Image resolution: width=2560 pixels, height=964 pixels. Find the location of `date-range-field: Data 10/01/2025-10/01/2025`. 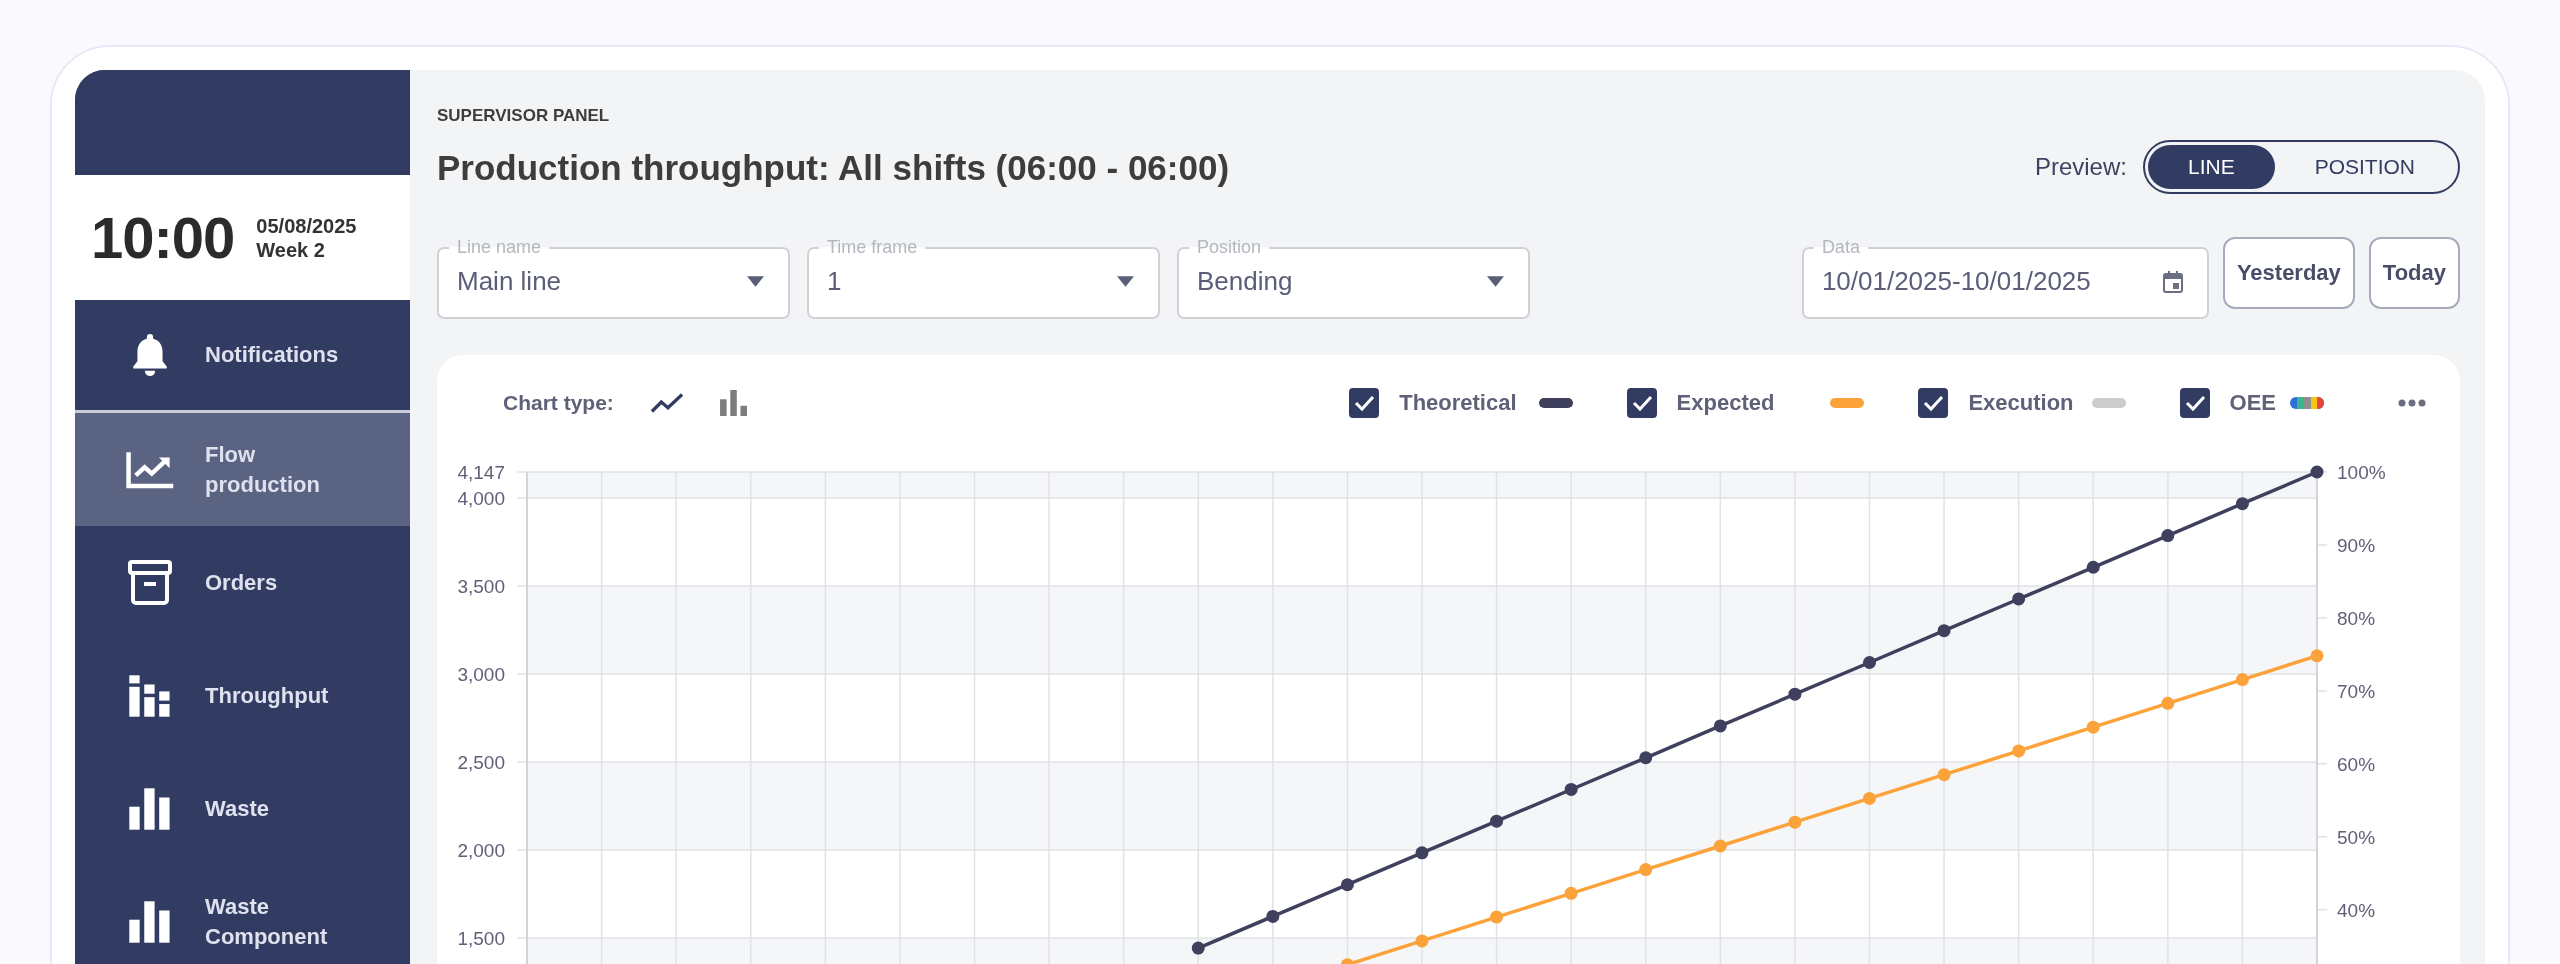

date-range-field: Data 10/01/2025-10/01/2025 is located at coordinates (2005, 278).